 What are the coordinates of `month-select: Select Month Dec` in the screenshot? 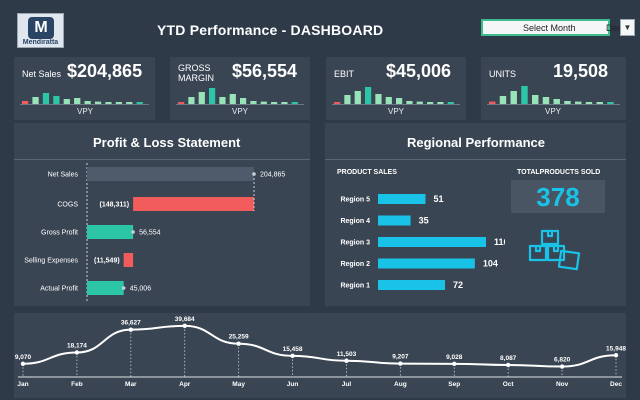 It's located at (551, 27).